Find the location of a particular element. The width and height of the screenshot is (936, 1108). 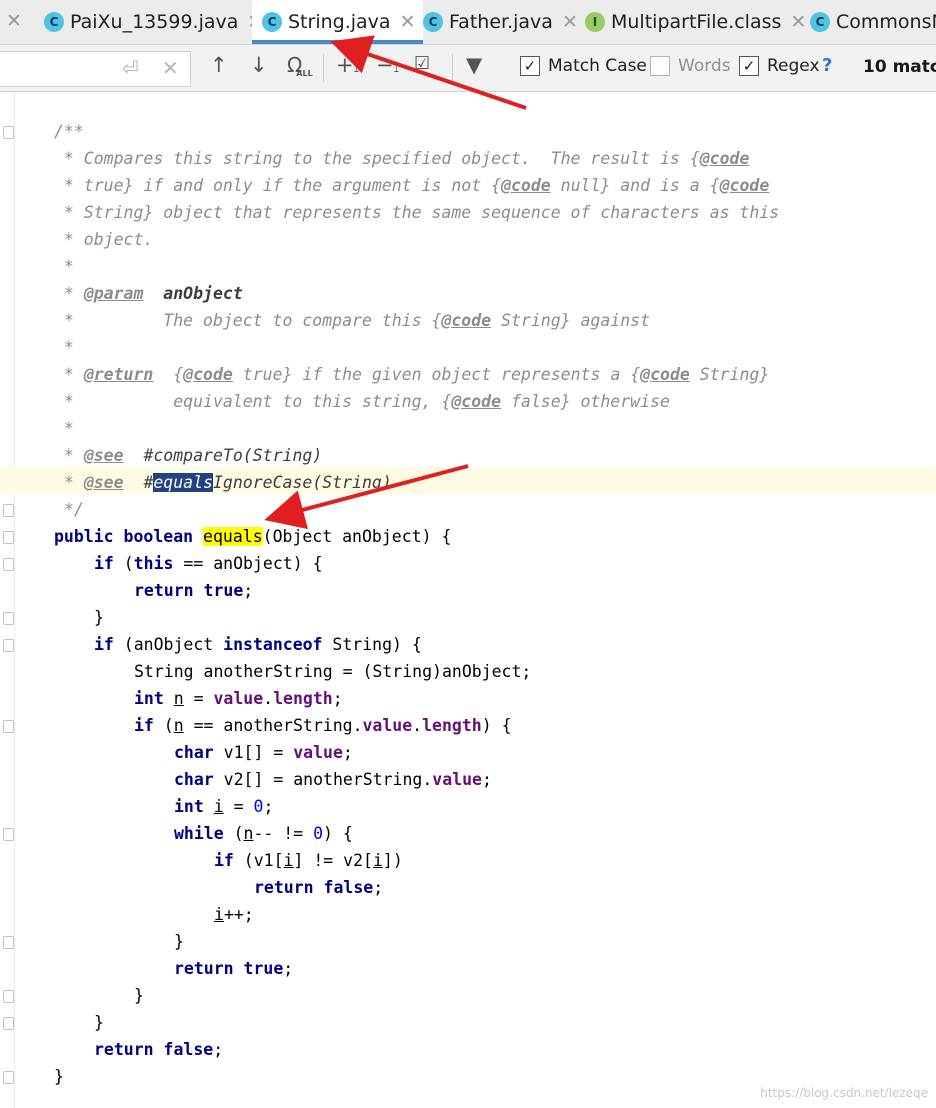

tab-commons: C CommonsM is located at coordinates (873, 22).